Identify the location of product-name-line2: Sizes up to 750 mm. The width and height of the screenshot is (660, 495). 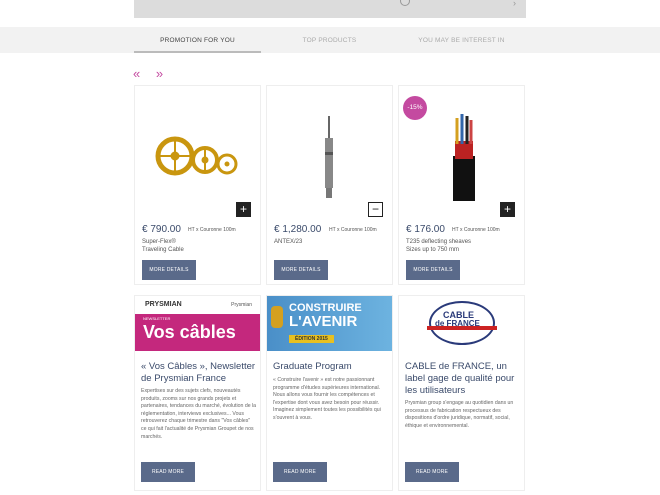
(433, 250).